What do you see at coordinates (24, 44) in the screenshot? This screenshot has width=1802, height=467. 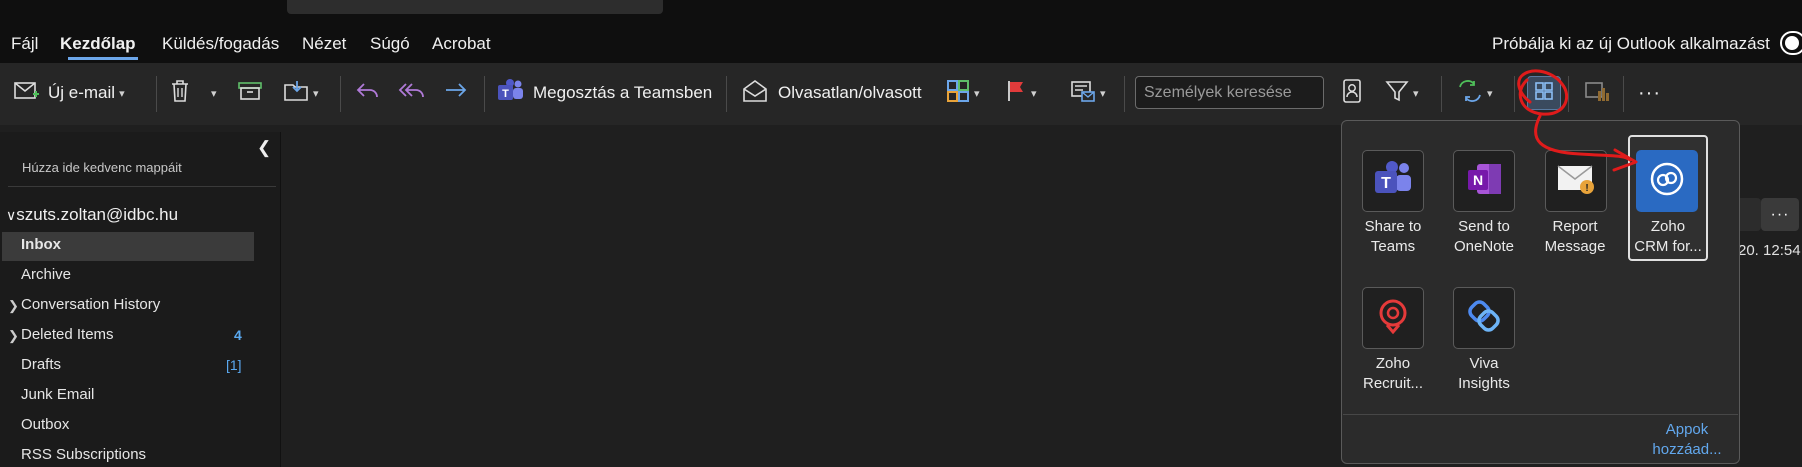 I see `menu-file: Fájl` at bounding box center [24, 44].